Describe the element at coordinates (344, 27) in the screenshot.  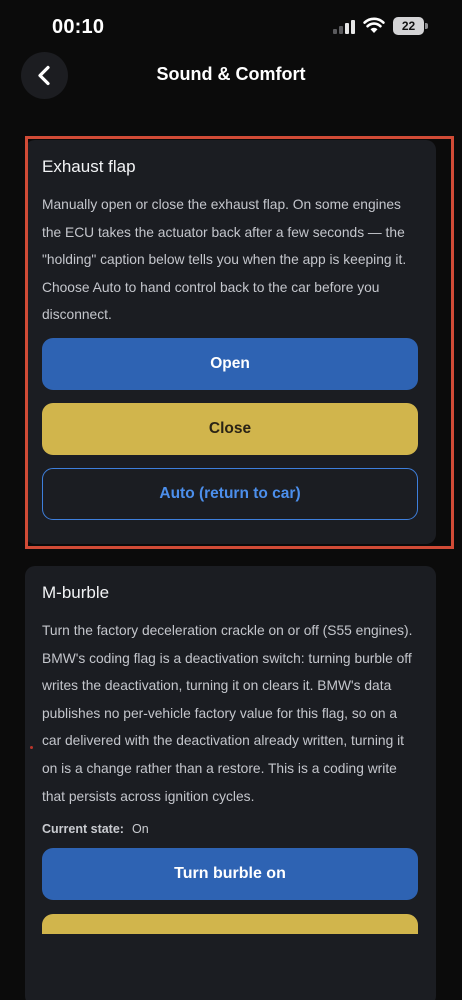
I see `cellular-signal-icon` at that location.